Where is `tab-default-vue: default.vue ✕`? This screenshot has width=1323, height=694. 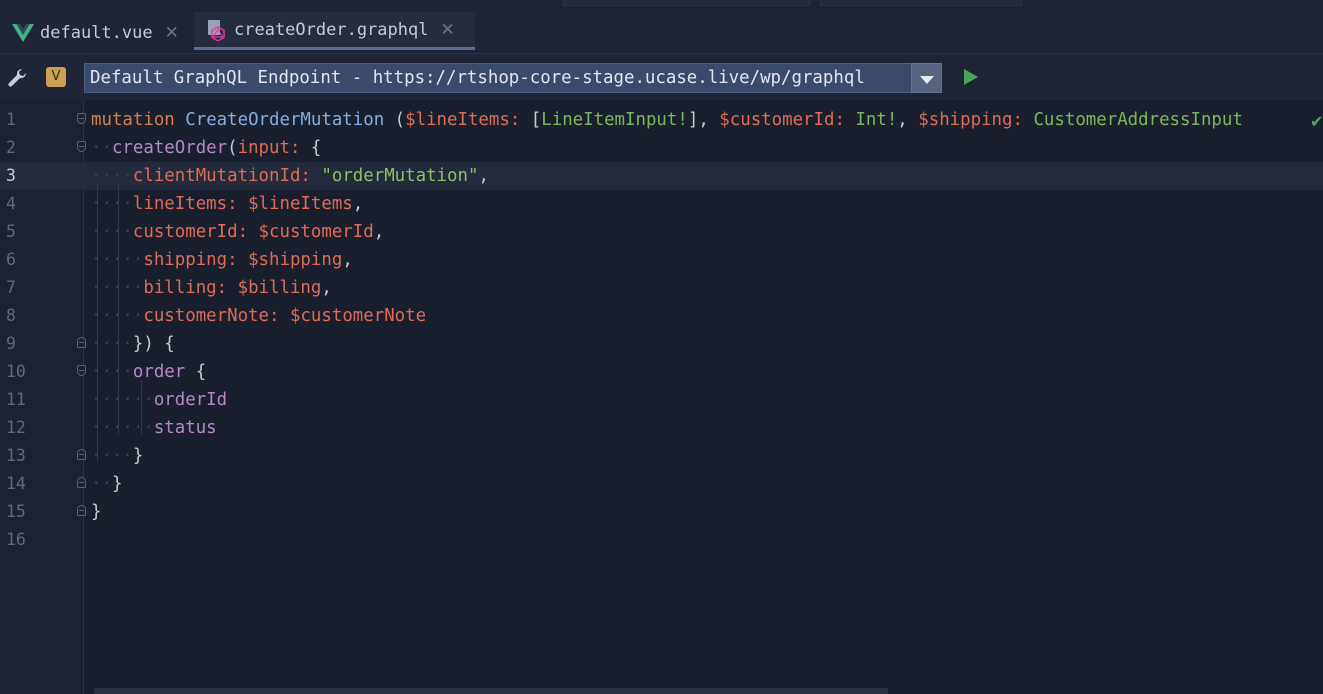 tab-default-vue: default.vue ✕ is located at coordinates (95, 32).